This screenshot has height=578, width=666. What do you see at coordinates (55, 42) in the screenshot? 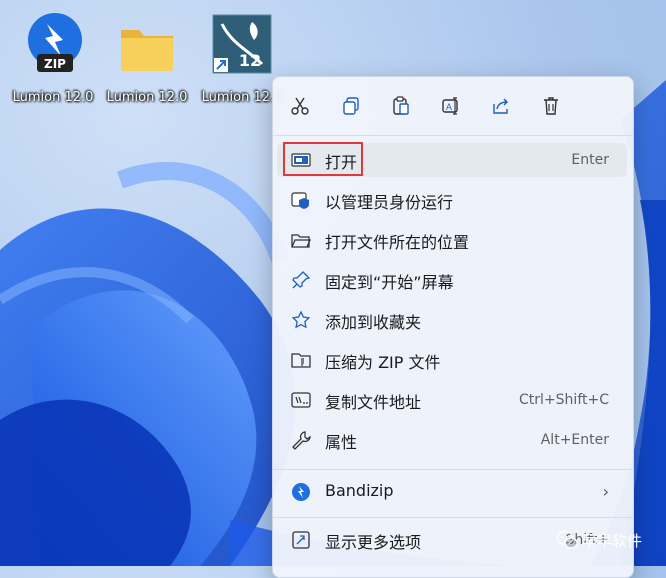
I see `bandizip-zip-icon: ZIP` at bounding box center [55, 42].